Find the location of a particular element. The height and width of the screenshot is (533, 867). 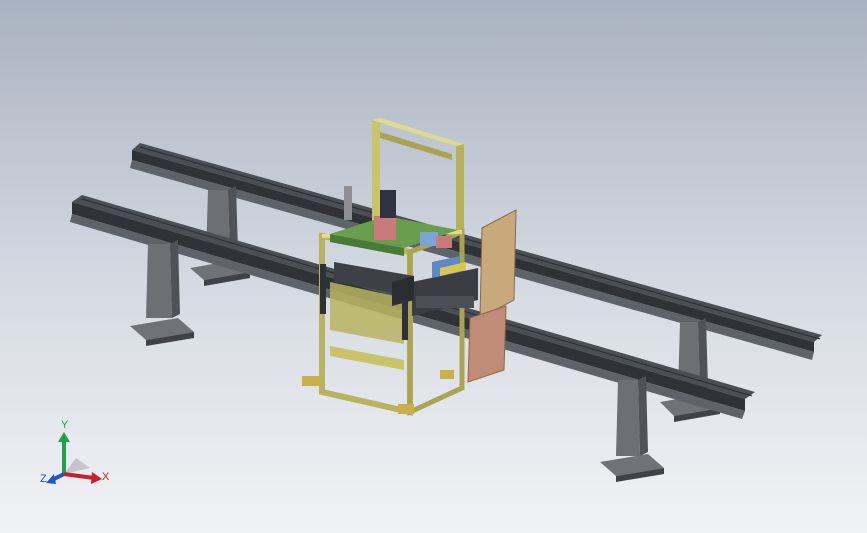

z-axis-label: Z is located at coordinates (43, 479).